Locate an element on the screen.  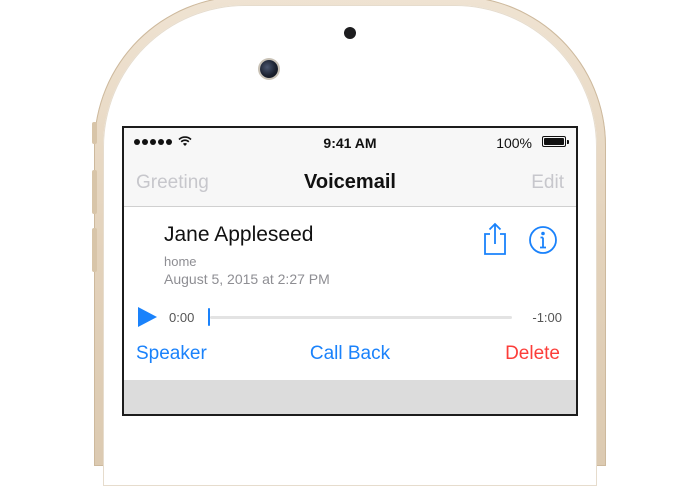
voicemail-list-background is located at coordinates (350, 397).